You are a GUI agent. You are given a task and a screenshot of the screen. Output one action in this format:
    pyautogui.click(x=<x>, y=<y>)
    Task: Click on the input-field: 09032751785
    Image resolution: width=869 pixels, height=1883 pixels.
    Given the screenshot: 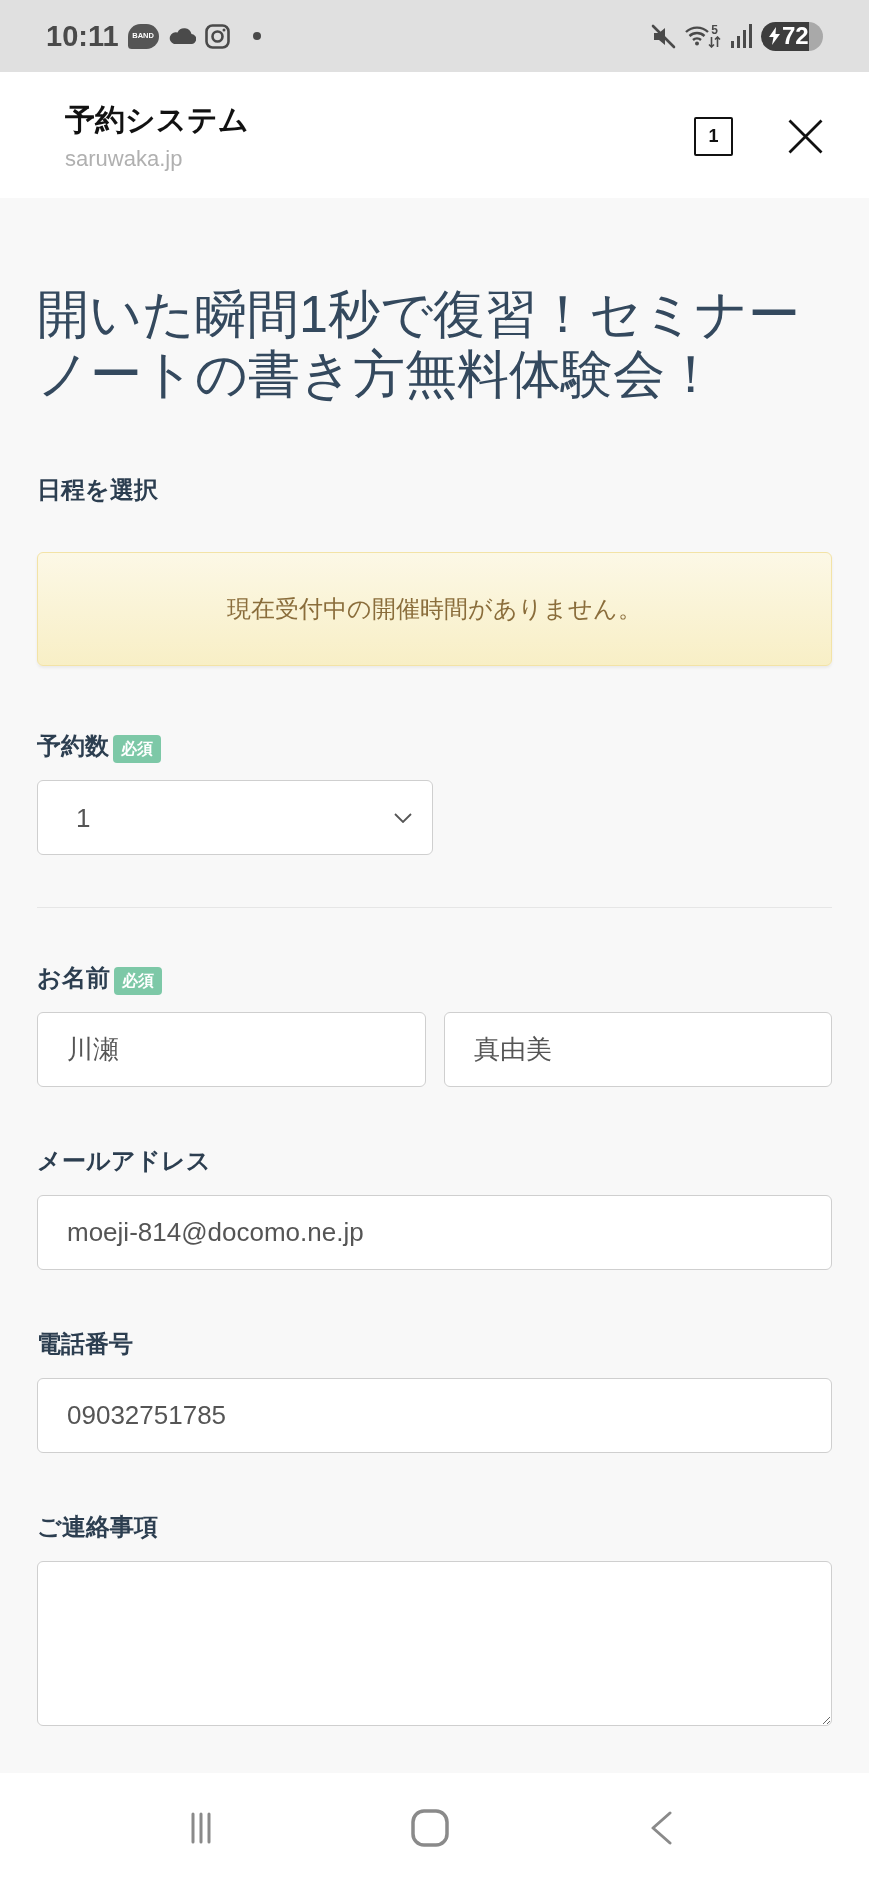 What is the action you would take?
    pyautogui.click(x=434, y=1415)
    